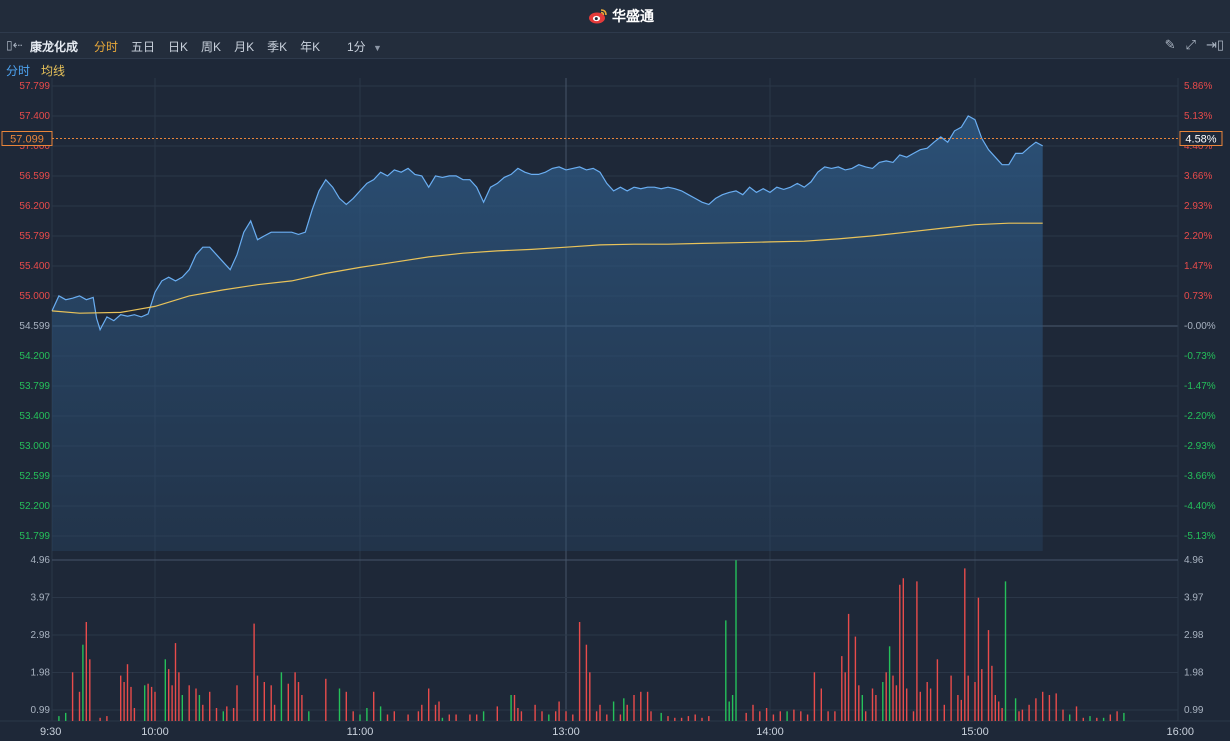  What do you see at coordinates (27, 140) in the screenshot?
I see `current-price-label: 57.099` at bounding box center [27, 140].